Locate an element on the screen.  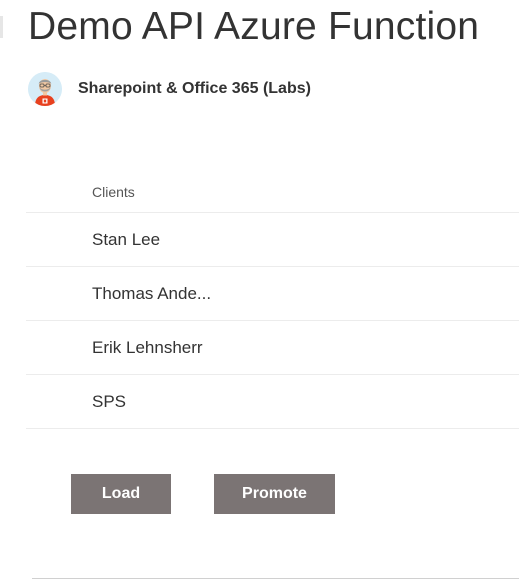
page-title: Demo API Azure Function is located at coordinates (254, 26).